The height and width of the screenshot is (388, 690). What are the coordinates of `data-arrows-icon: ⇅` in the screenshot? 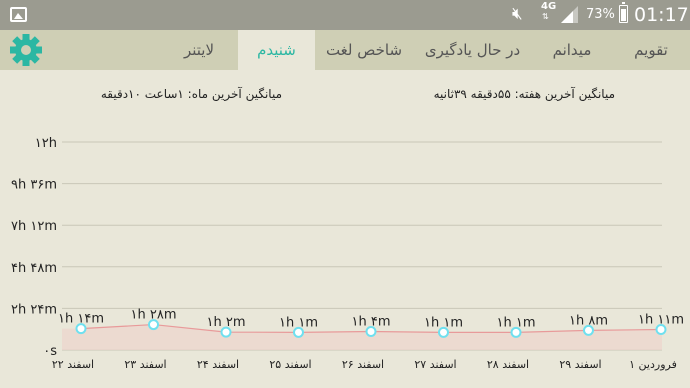 It's located at (545, 16).